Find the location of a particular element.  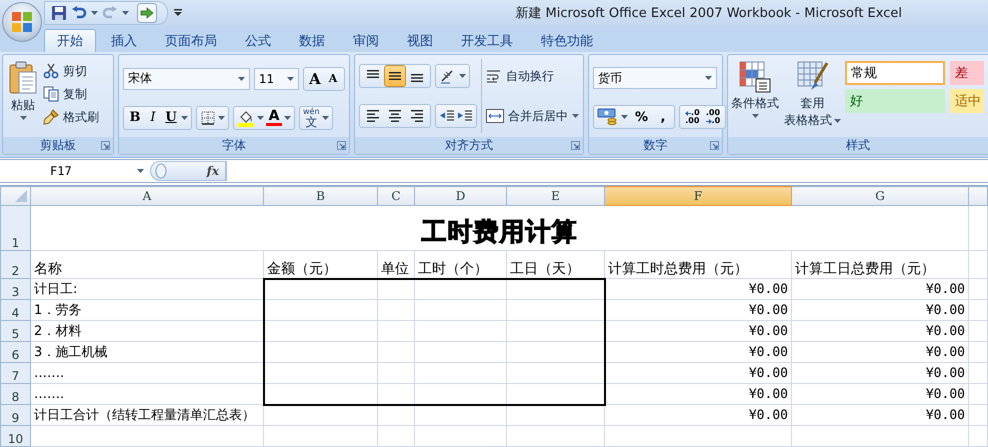

ribbon-tab: 公式 is located at coordinates (258, 40).